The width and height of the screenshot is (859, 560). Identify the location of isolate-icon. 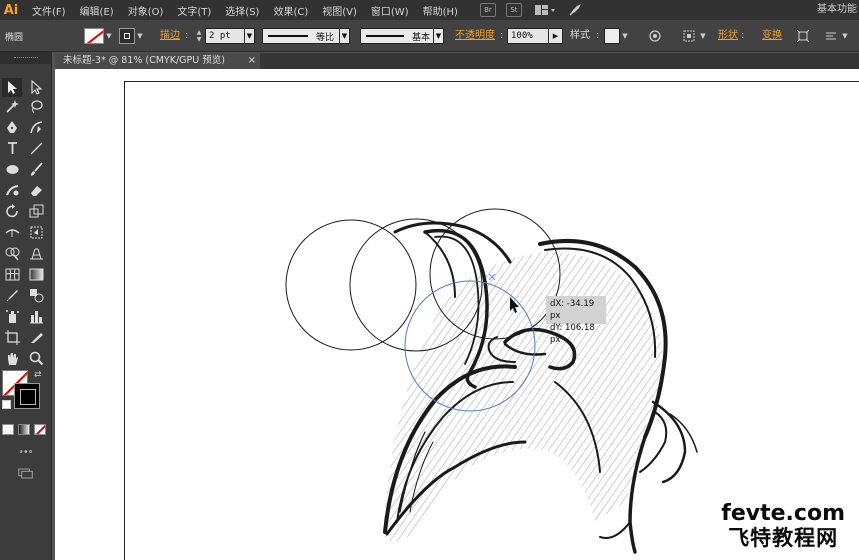
(803, 36).